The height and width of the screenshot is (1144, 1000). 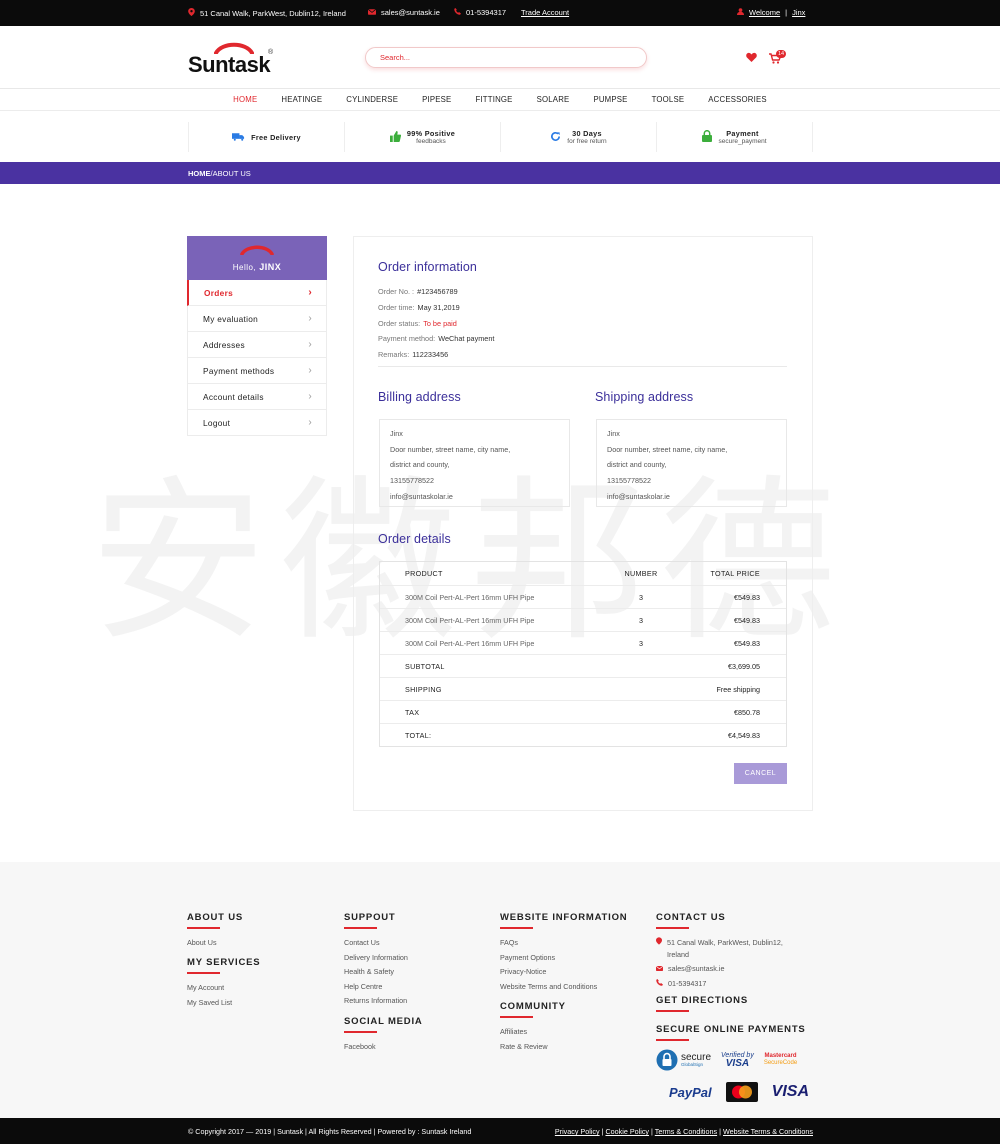 What do you see at coordinates (427, 267) in the screenshot?
I see `order-information-title: Order information` at bounding box center [427, 267].